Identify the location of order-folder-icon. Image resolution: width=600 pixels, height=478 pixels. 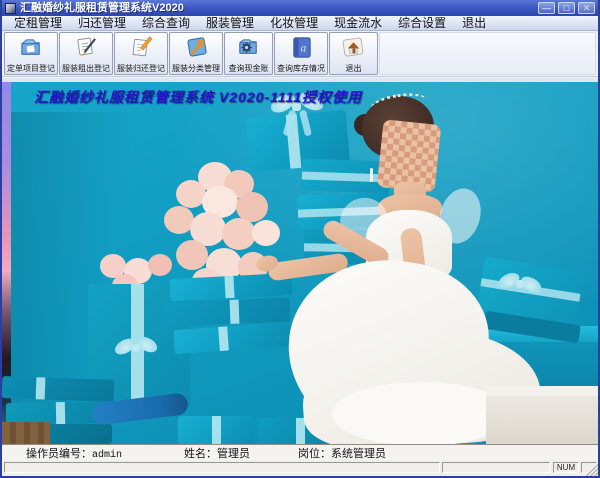
(30, 47).